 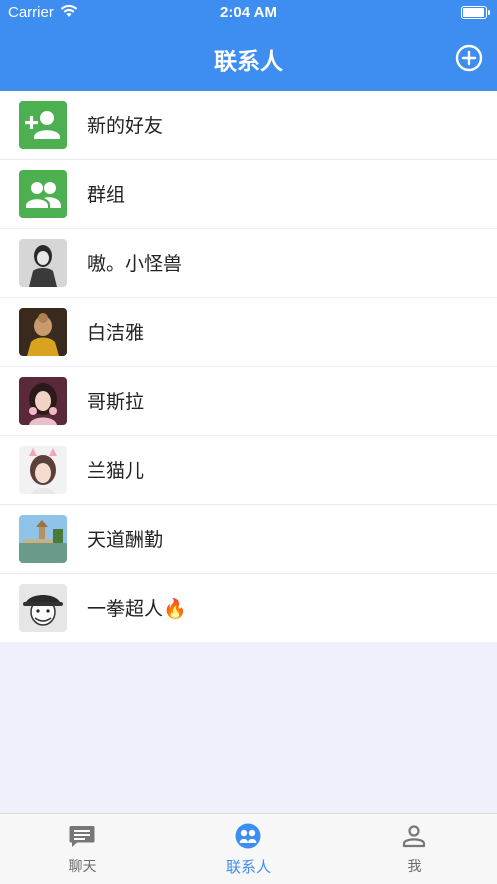 I want to click on list-item-contact: 兰猫儿, so click(x=248, y=470).